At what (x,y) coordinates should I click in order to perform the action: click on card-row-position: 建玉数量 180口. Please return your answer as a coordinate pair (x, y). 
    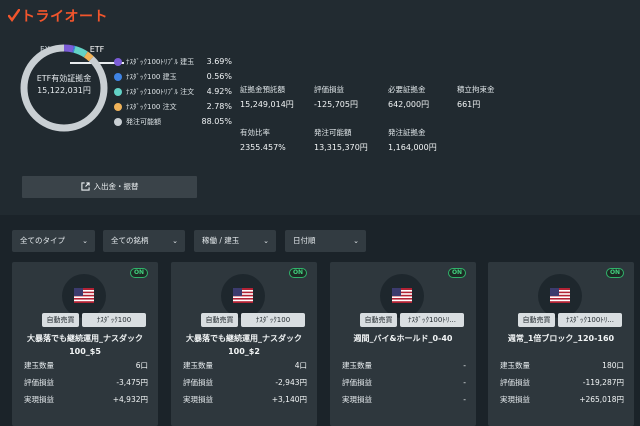
    Looking at the image, I should click on (562, 366).